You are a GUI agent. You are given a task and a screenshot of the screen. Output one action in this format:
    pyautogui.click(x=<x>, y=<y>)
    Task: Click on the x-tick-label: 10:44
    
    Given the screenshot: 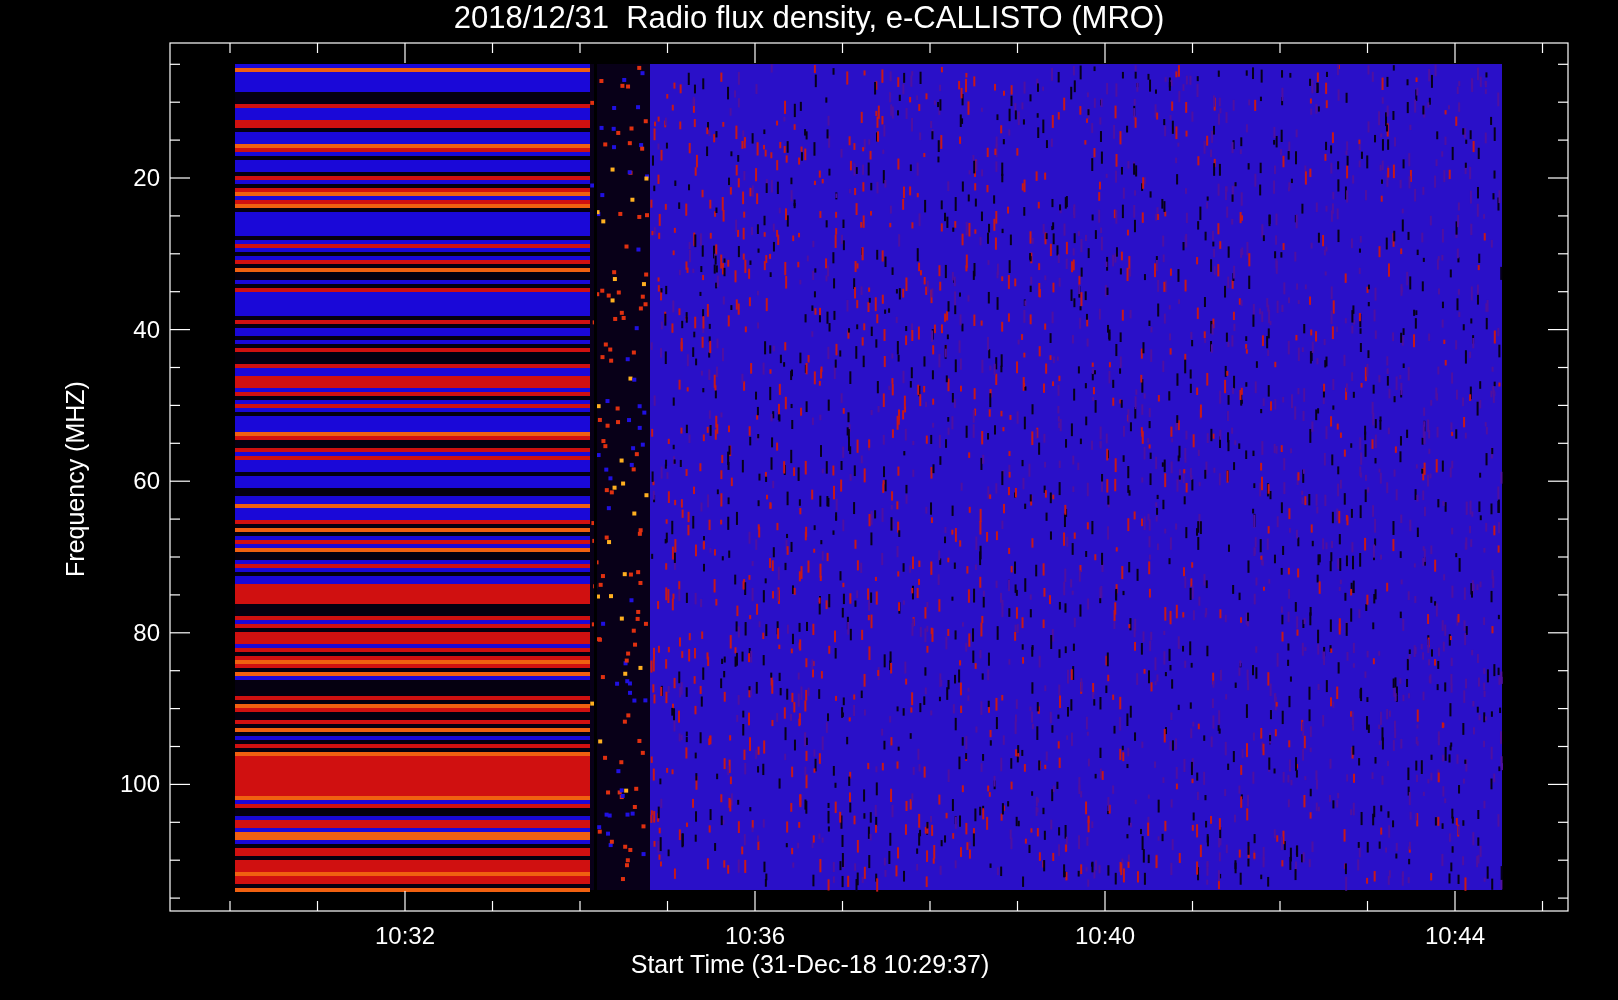 What is the action you would take?
    pyautogui.click(x=1455, y=936)
    